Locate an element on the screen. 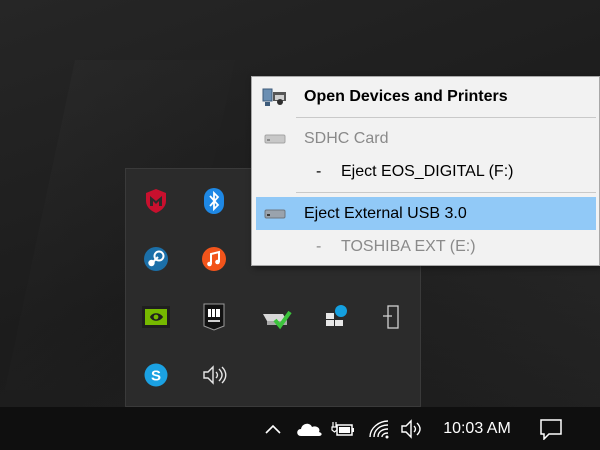 This screenshot has height=450, width=600. toshiba-ext-menu-item: - TOSHIBA EXT (E:) is located at coordinates (426, 246).